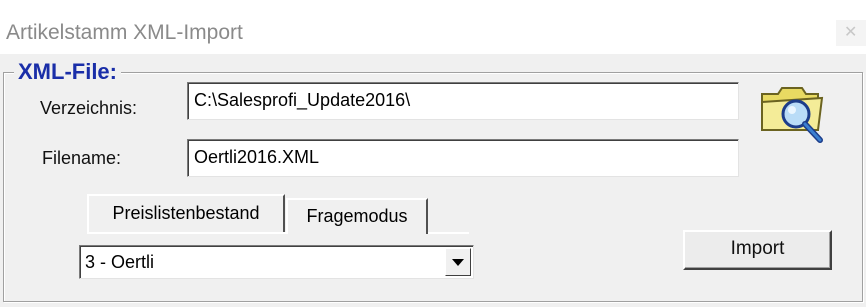 Image resolution: width=866 pixels, height=307 pixels. What do you see at coordinates (463, 158) in the screenshot?
I see `filename-input: Oertli2016.XML` at bounding box center [463, 158].